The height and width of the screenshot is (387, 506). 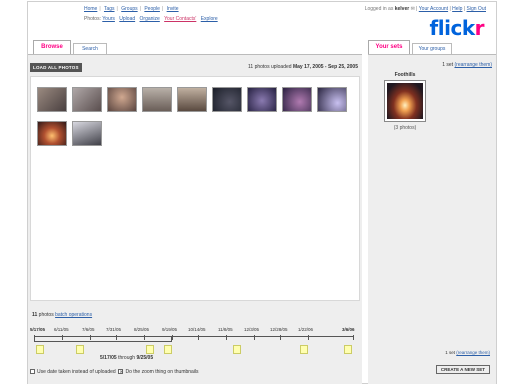 What do you see at coordinates (108, 19) in the screenshot?
I see `nav-yours: Yours` at bounding box center [108, 19].